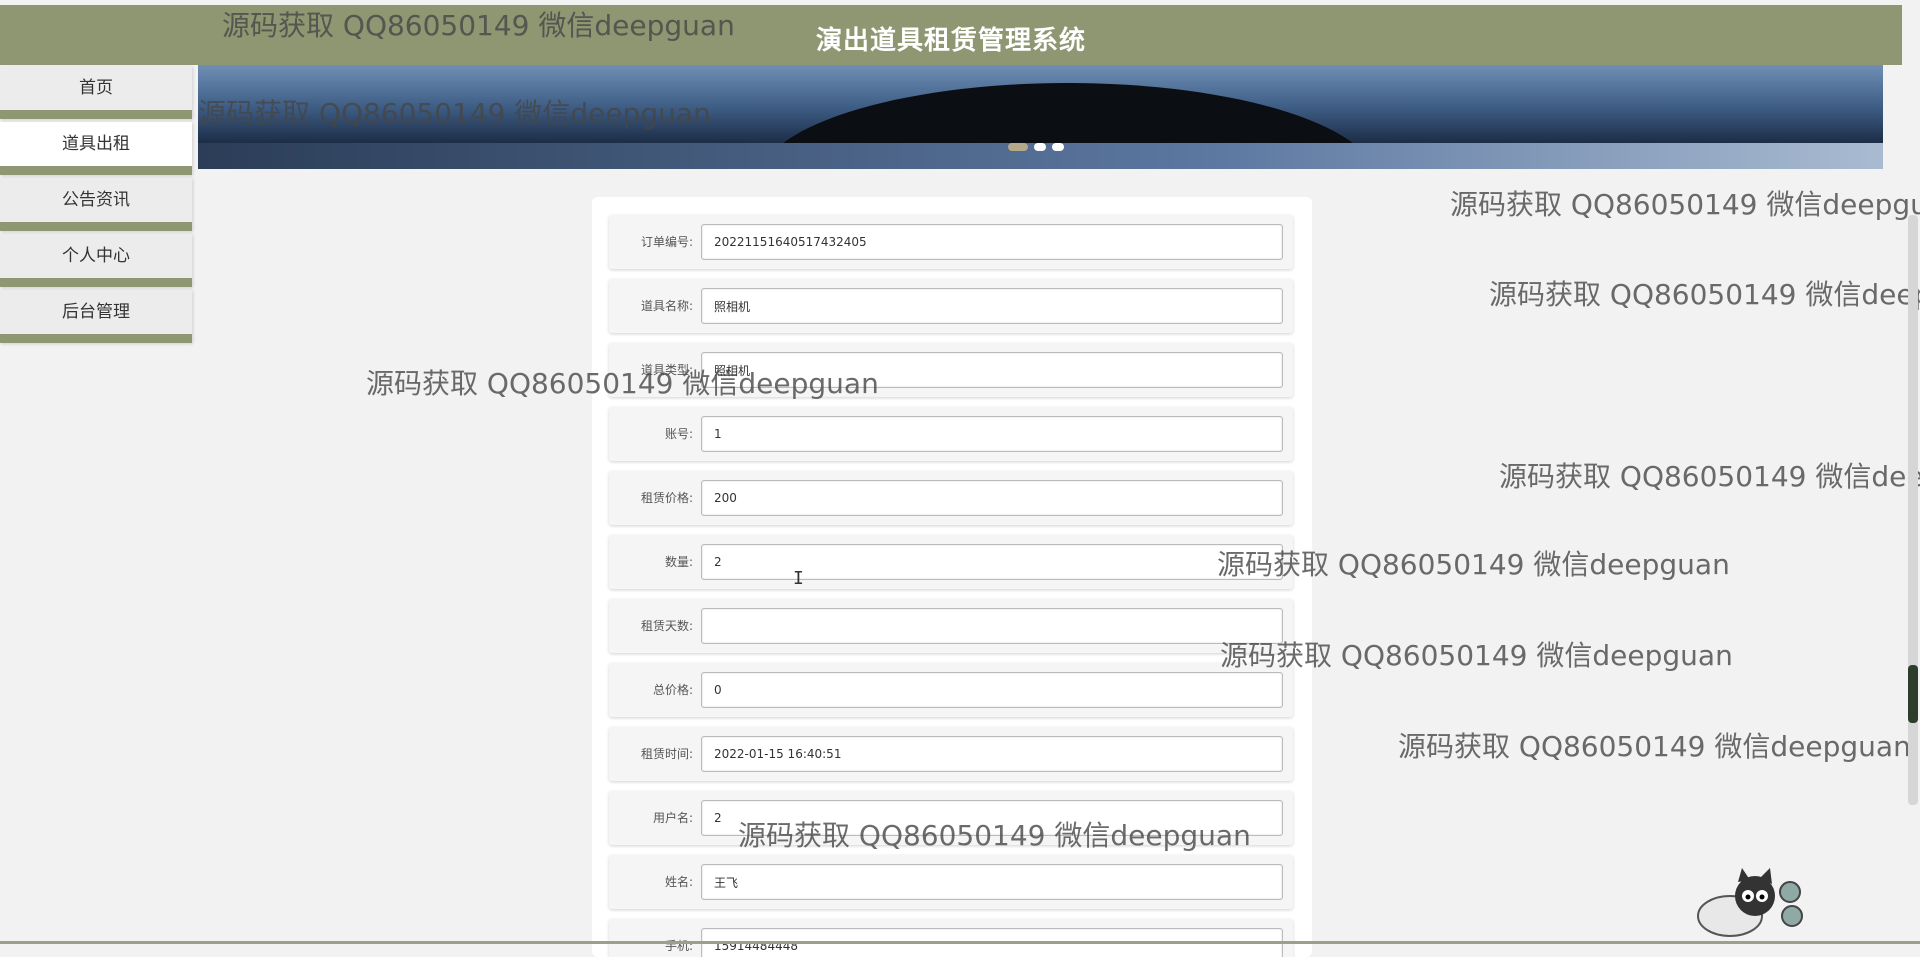 This screenshot has width=1920, height=957. What do you see at coordinates (1913, 694) in the screenshot?
I see `scrollbar-thumb` at bounding box center [1913, 694].